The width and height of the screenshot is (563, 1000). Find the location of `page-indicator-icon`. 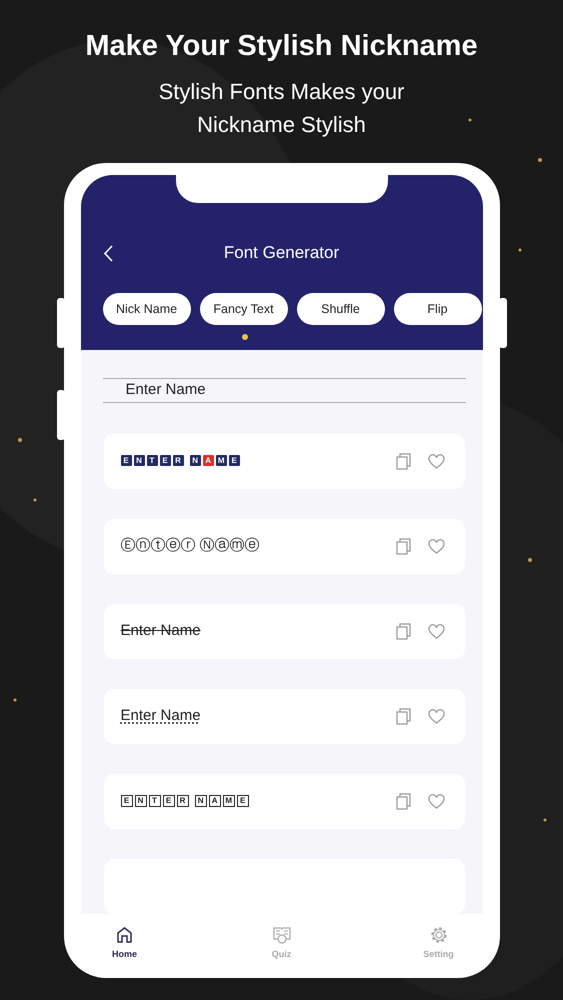

page-indicator-icon is located at coordinates (245, 337).